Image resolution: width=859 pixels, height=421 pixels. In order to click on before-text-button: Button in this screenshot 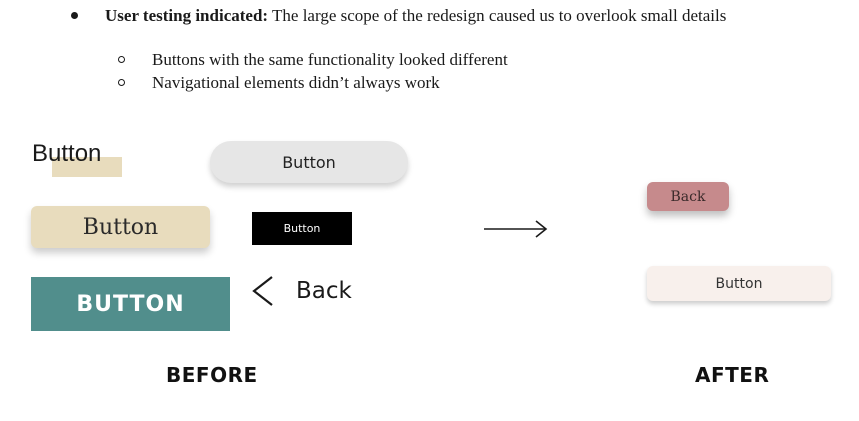, I will do `click(66, 154)`.